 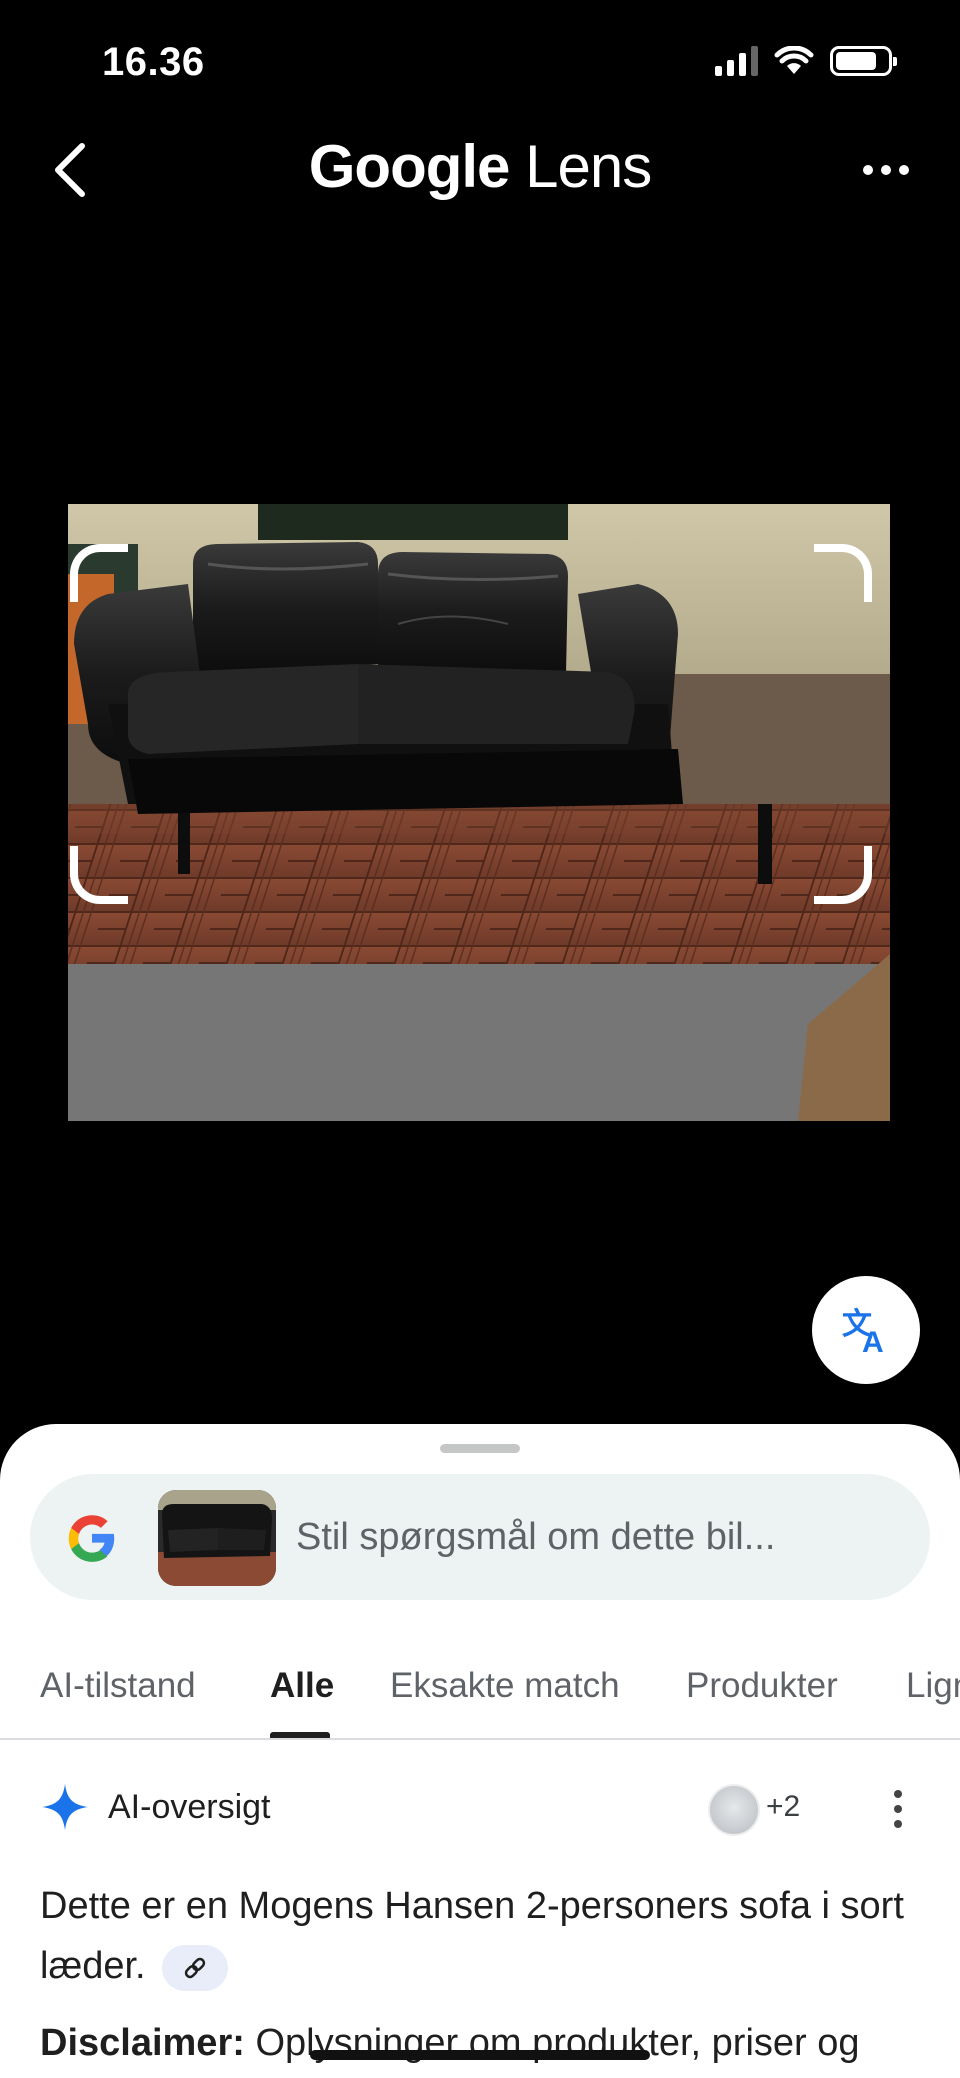 What do you see at coordinates (736, 61) in the screenshot?
I see `cellular-signal-icon` at bounding box center [736, 61].